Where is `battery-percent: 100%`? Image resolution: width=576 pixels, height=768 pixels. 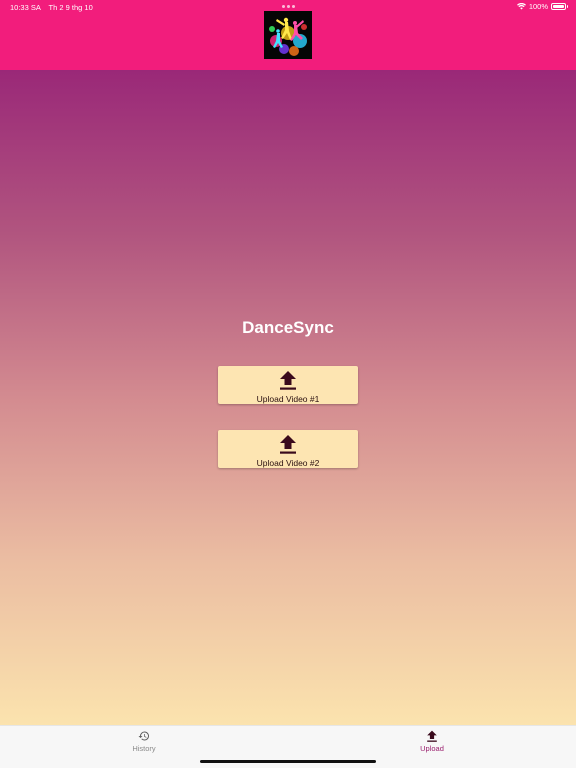 battery-percent: 100% is located at coordinates (538, 6).